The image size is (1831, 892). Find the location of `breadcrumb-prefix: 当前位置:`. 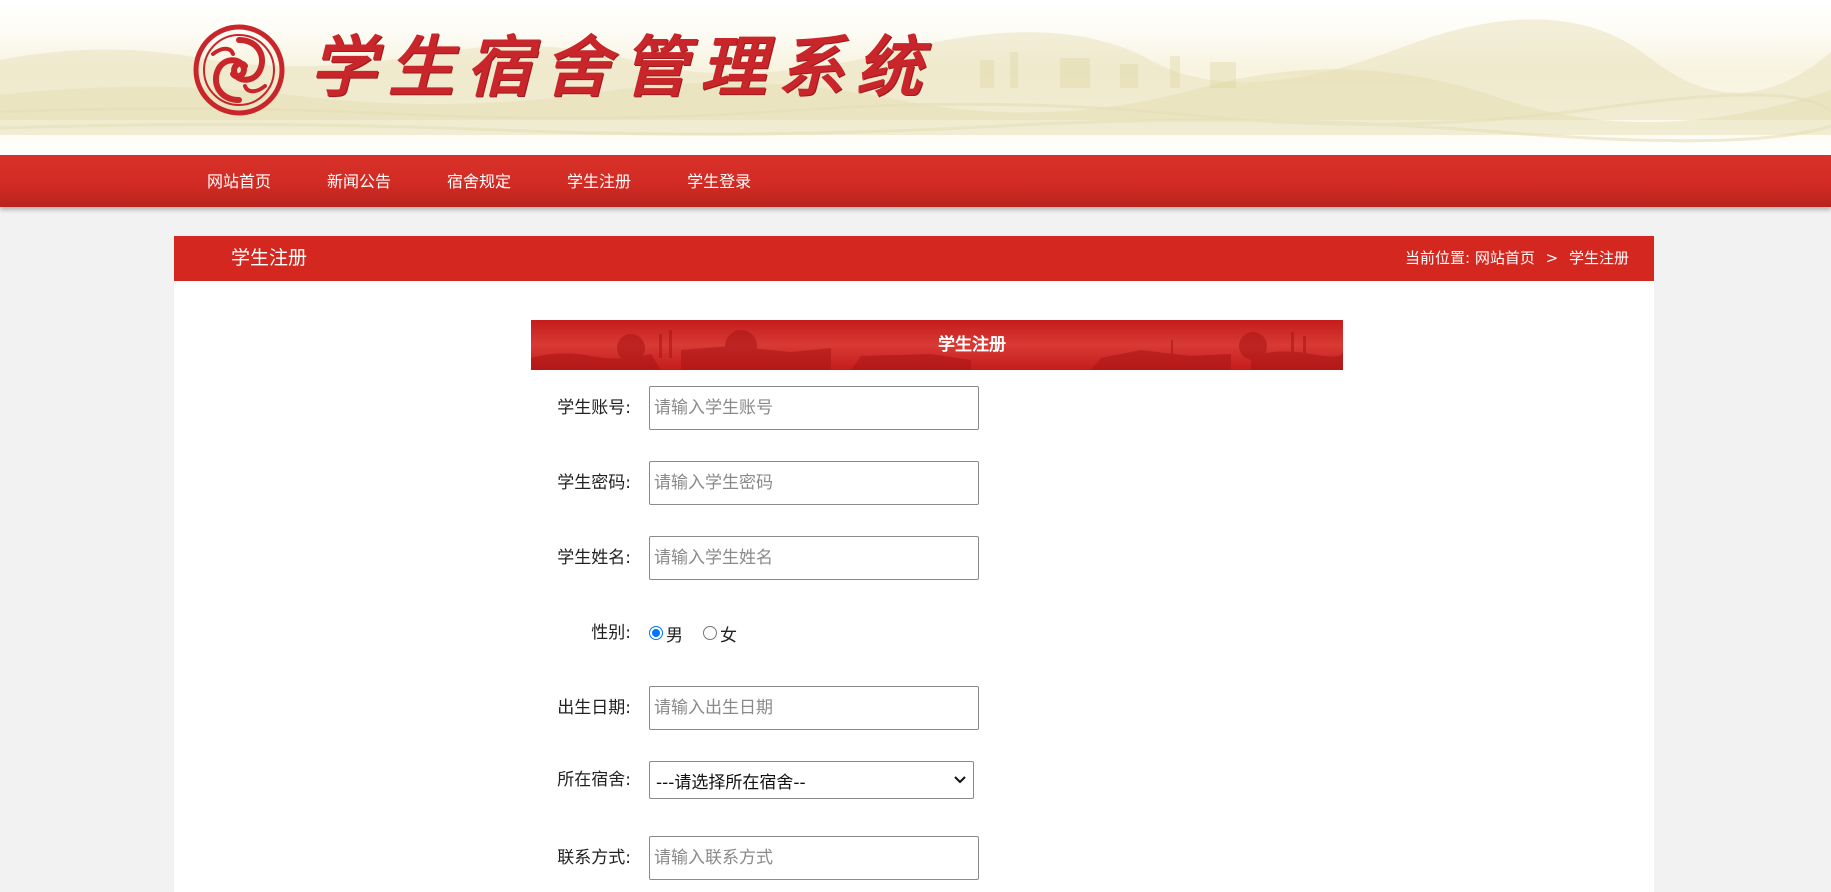

breadcrumb-prefix: 当前位置: is located at coordinates (1437, 258).